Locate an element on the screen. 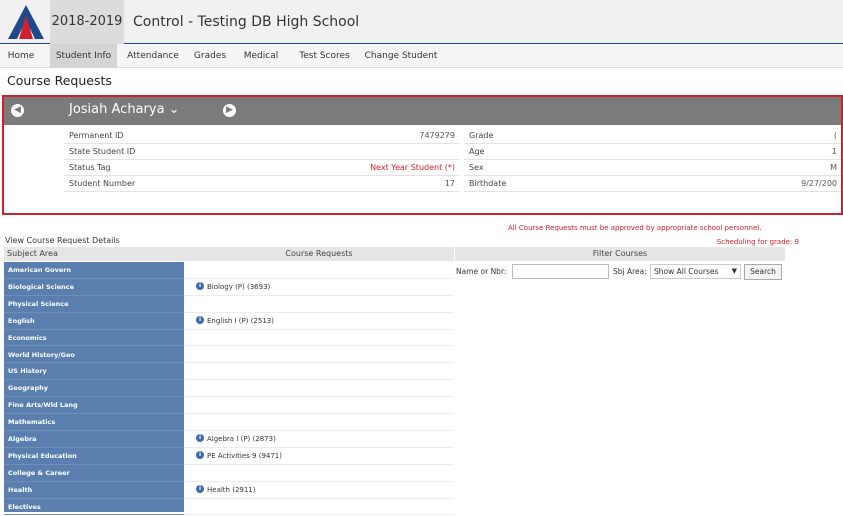 This screenshot has height=516, width=843. subject-area-filter-label: Sbj Area: is located at coordinates (630, 271).